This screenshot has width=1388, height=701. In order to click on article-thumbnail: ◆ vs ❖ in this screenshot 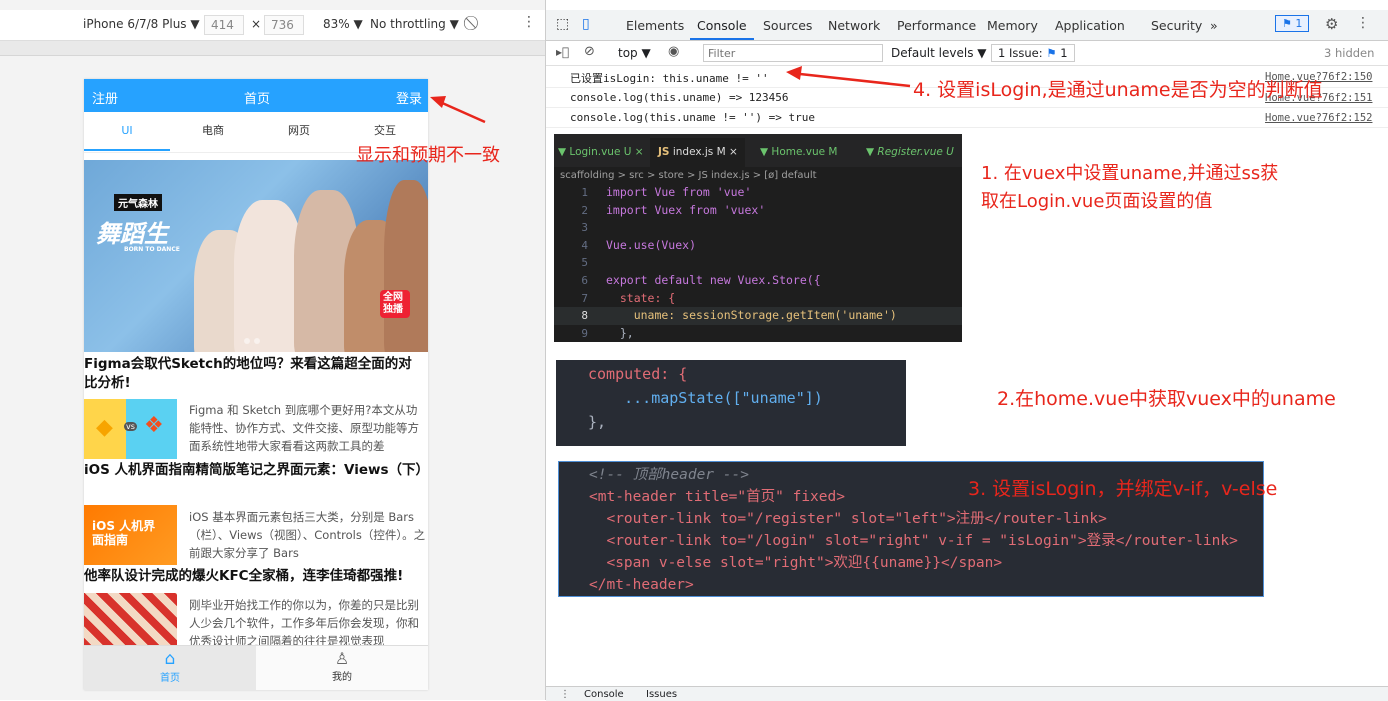, I will do `click(130, 429)`.